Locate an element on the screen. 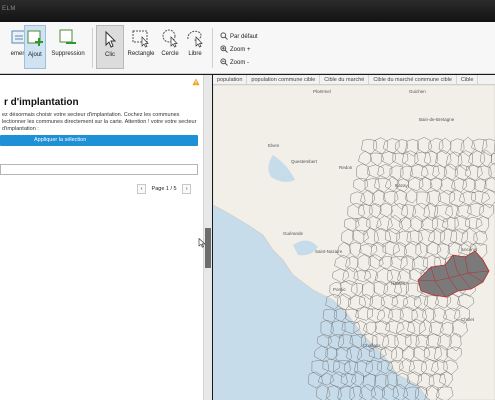 The height and width of the screenshot is (400, 495). rectangle-select-icon is located at coordinates (140, 39).